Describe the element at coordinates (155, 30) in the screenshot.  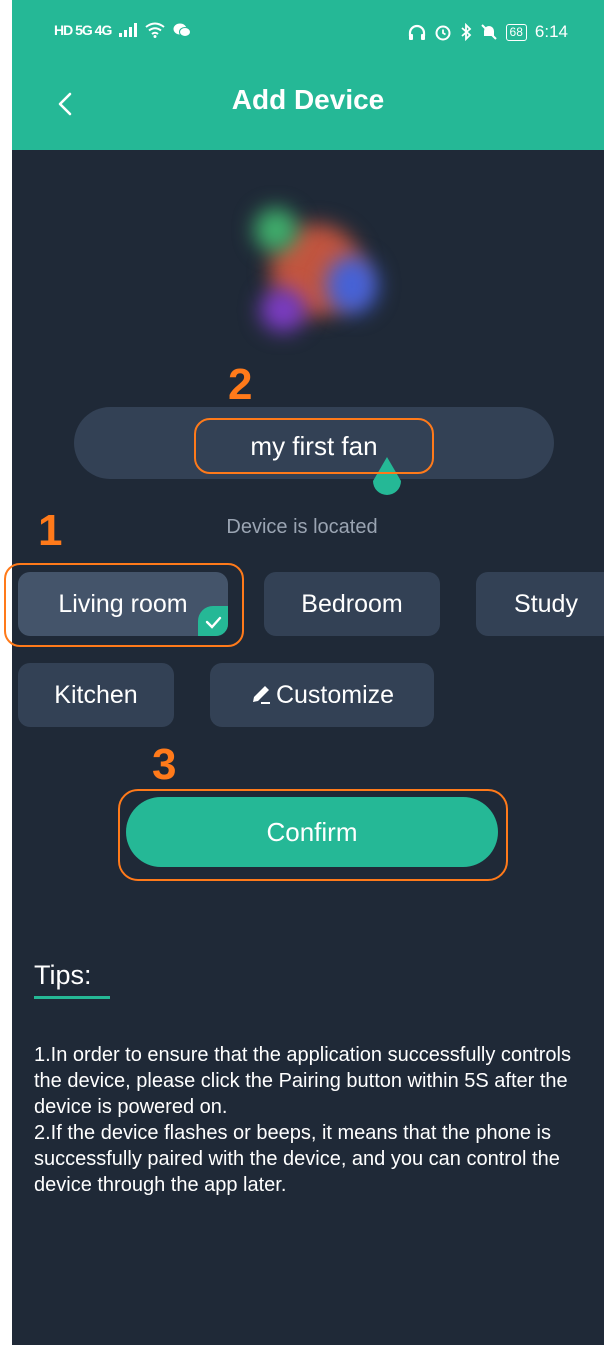
I see `wifi-icon` at that location.